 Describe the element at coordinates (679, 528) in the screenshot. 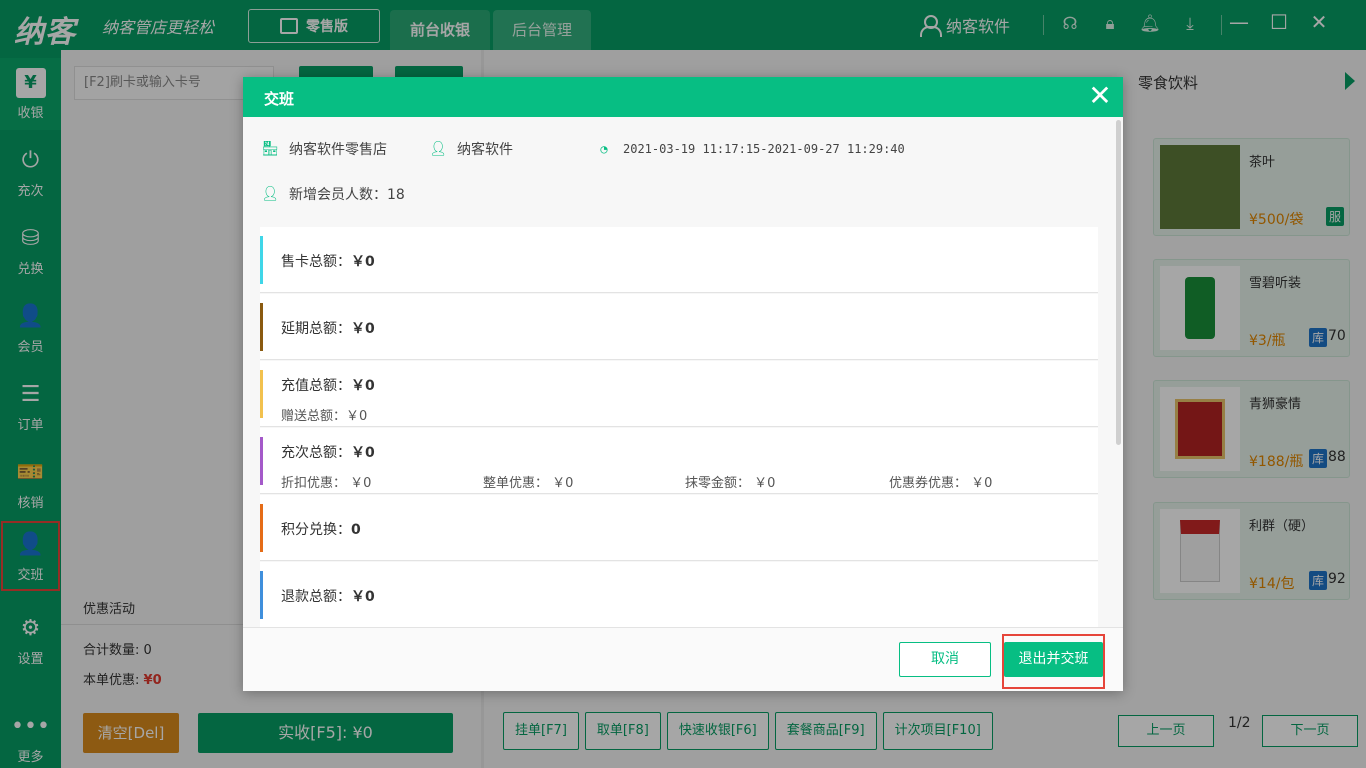

I see `summary-row: 积分兑换：0` at that location.